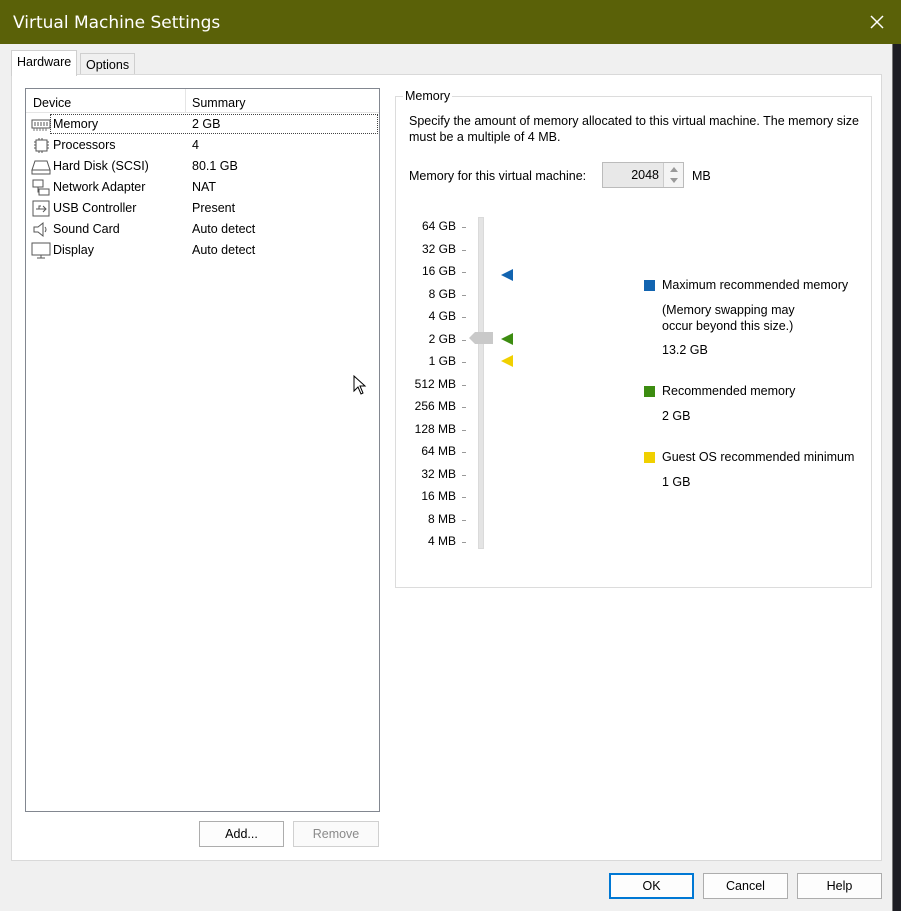 The image size is (901, 911). I want to click on device-name: Processors, so click(84, 145).